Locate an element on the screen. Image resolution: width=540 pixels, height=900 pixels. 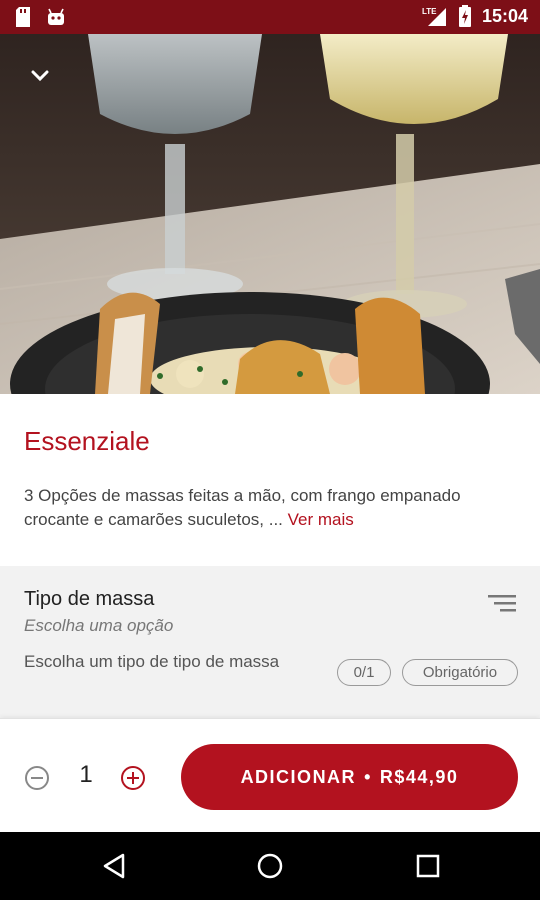
chevron-down-icon is located at coordinates (40, 76).